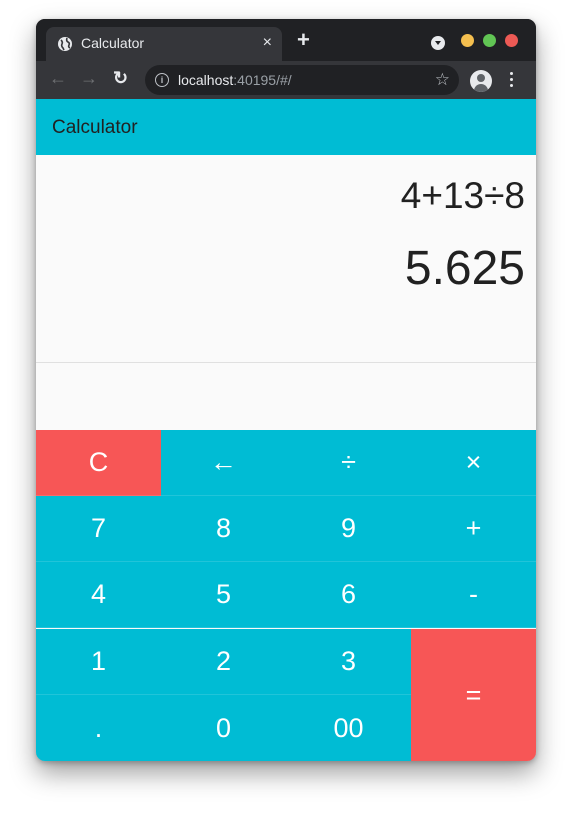  I want to click on digit-2-button: 2, so click(223, 662).